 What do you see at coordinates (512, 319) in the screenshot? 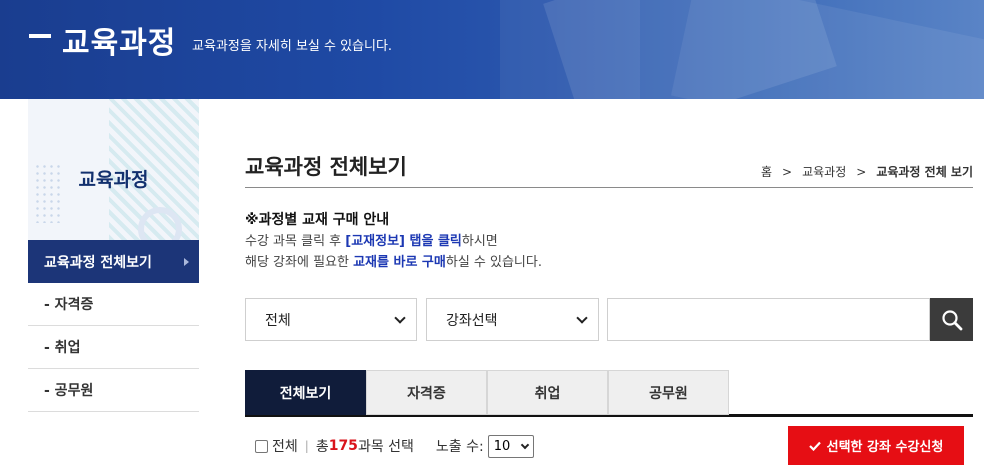
I see `course-select: 강좌선택` at bounding box center [512, 319].